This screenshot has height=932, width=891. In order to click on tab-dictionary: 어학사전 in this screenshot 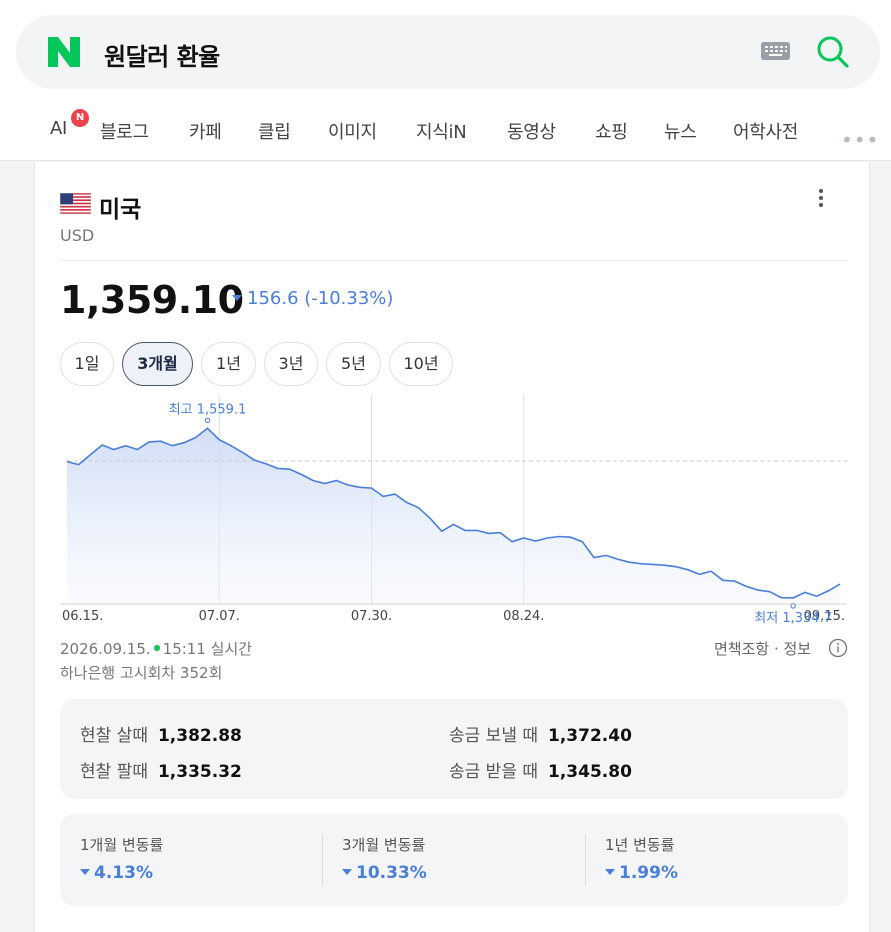, I will do `click(765, 131)`.